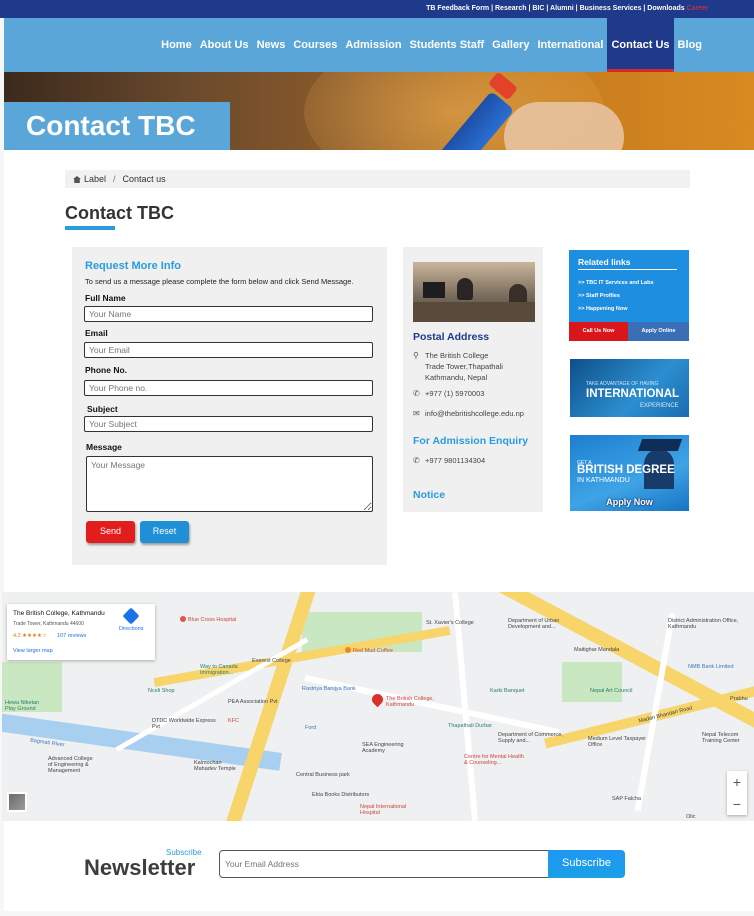 The height and width of the screenshot is (916, 754). Describe the element at coordinates (598, 331) in the screenshot. I see `call-us-now-button: Call Us Now` at that location.